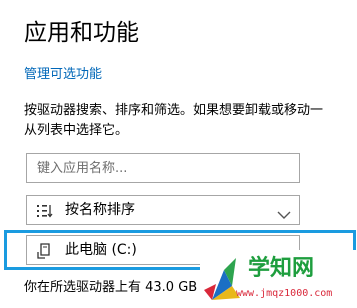 Image resolution: width=357 pixels, height=308 pixels. What do you see at coordinates (281, 268) in the screenshot?
I see `watermark-brand: 学知网` at bounding box center [281, 268].